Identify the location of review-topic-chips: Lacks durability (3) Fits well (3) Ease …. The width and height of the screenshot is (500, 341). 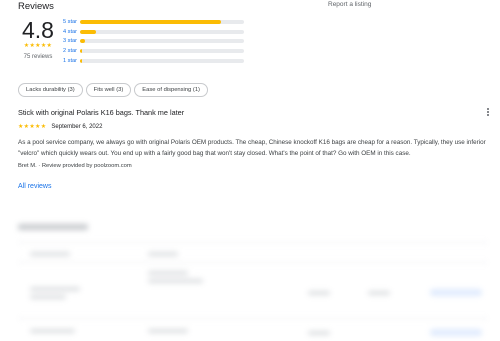
(113, 90).